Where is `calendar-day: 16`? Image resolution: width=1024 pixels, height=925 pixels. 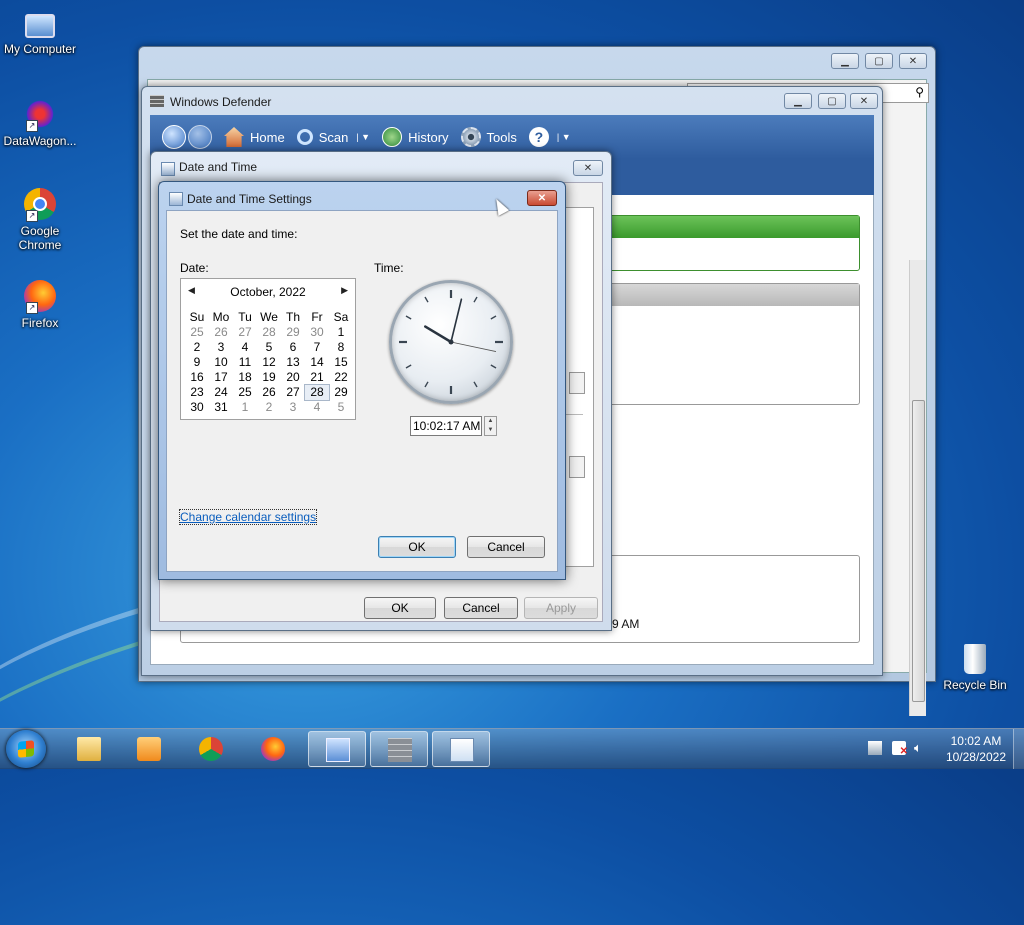 calendar-day: 16 is located at coordinates (197, 377).